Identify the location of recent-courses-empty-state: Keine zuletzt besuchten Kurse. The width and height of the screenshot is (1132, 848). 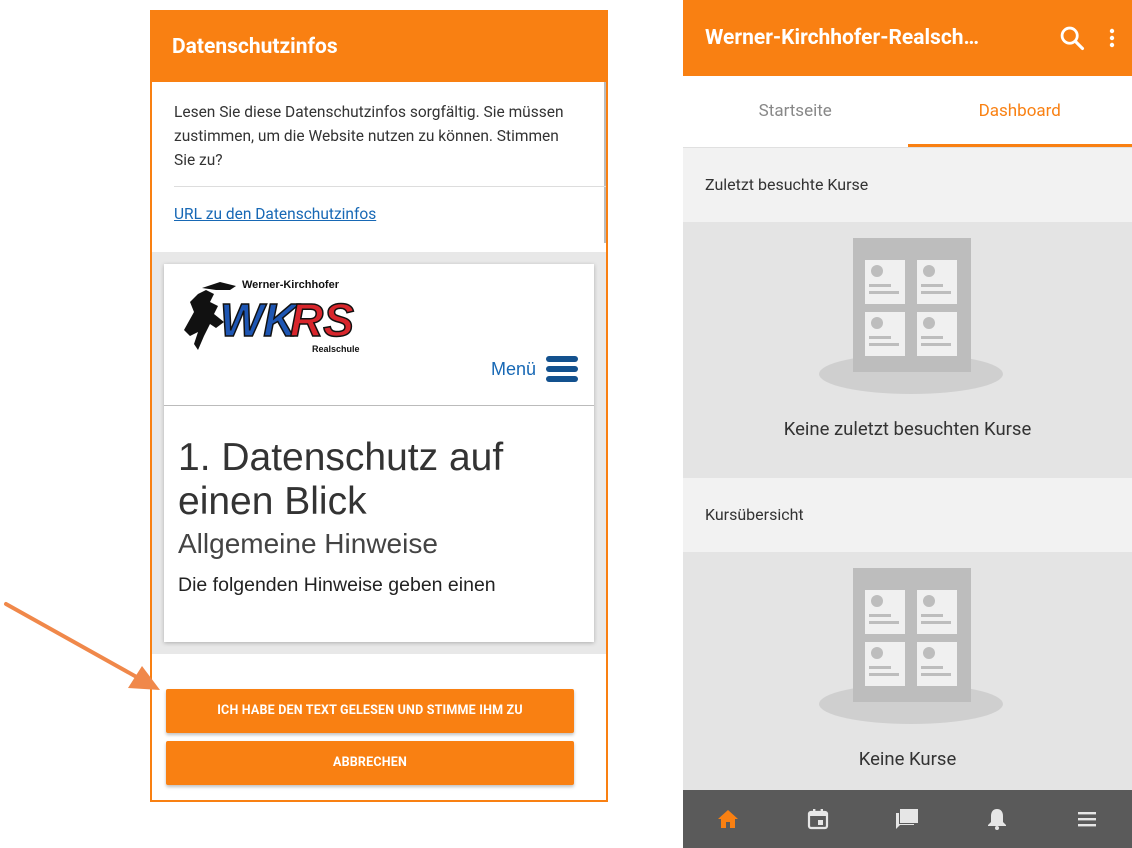
(907, 350).